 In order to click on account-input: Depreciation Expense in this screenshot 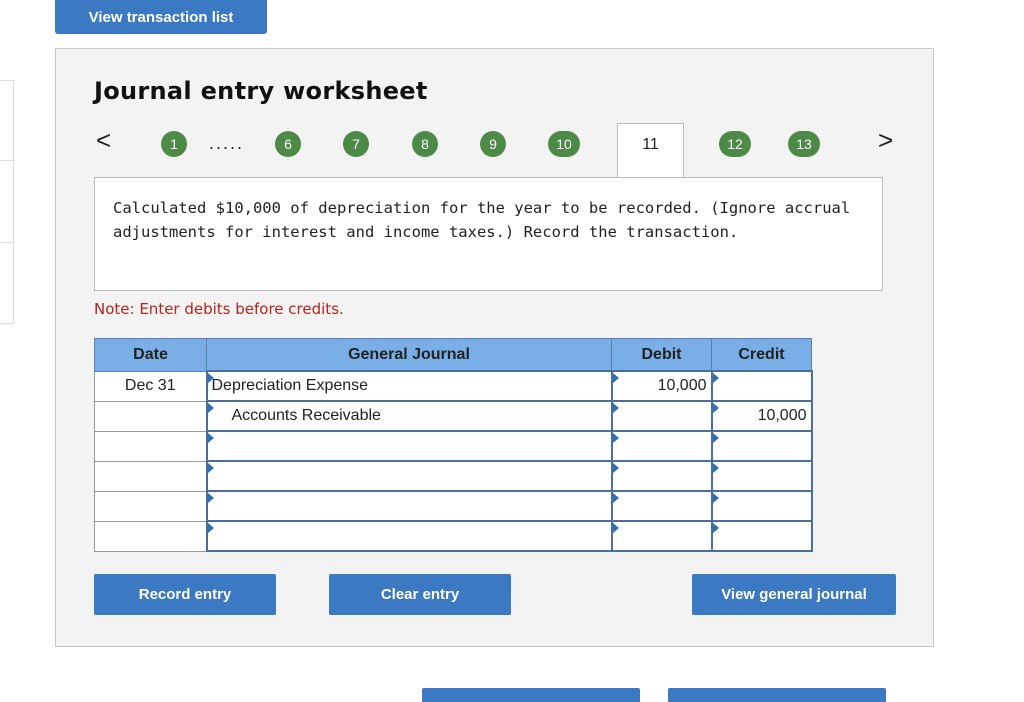, I will do `click(409, 386)`.